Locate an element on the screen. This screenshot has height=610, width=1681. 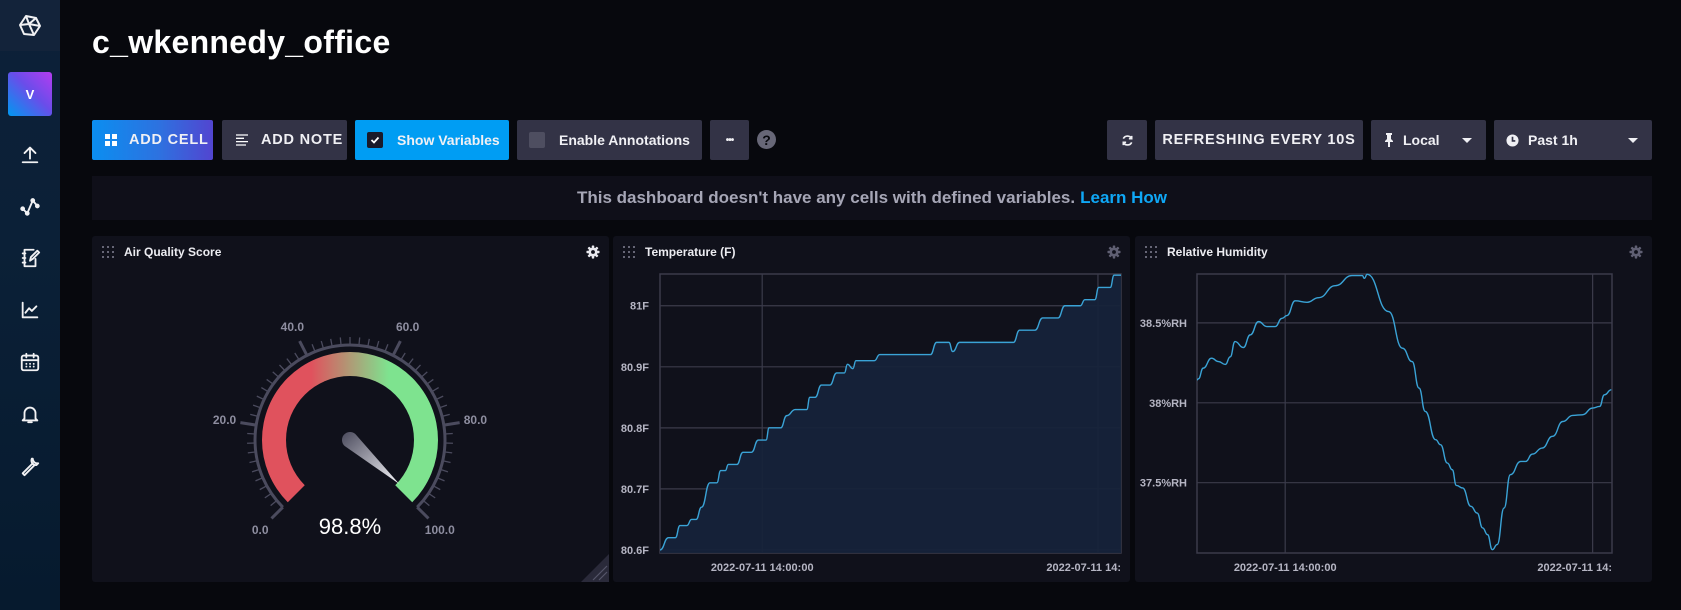
page-title: c_wkennedy_office is located at coordinates (241, 42).